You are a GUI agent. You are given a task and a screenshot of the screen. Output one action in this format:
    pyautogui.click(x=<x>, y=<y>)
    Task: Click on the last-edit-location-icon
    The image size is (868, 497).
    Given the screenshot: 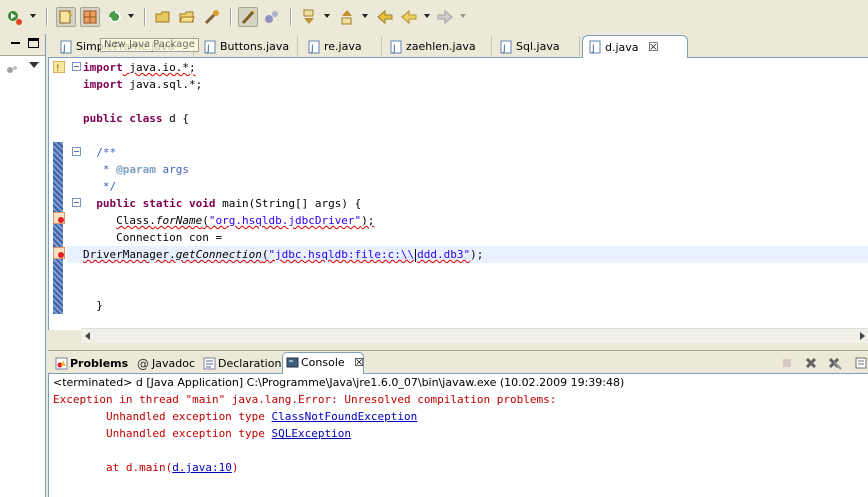 What is the action you would take?
    pyautogui.click(x=385, y=17)
    